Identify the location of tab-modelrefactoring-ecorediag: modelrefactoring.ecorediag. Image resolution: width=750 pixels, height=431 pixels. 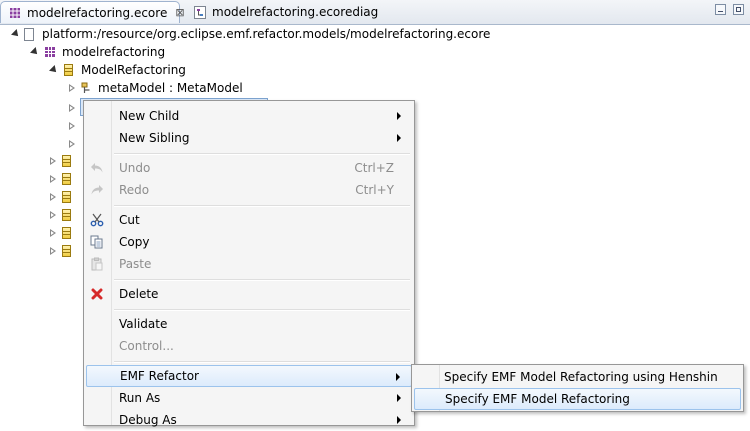
(282, 12).